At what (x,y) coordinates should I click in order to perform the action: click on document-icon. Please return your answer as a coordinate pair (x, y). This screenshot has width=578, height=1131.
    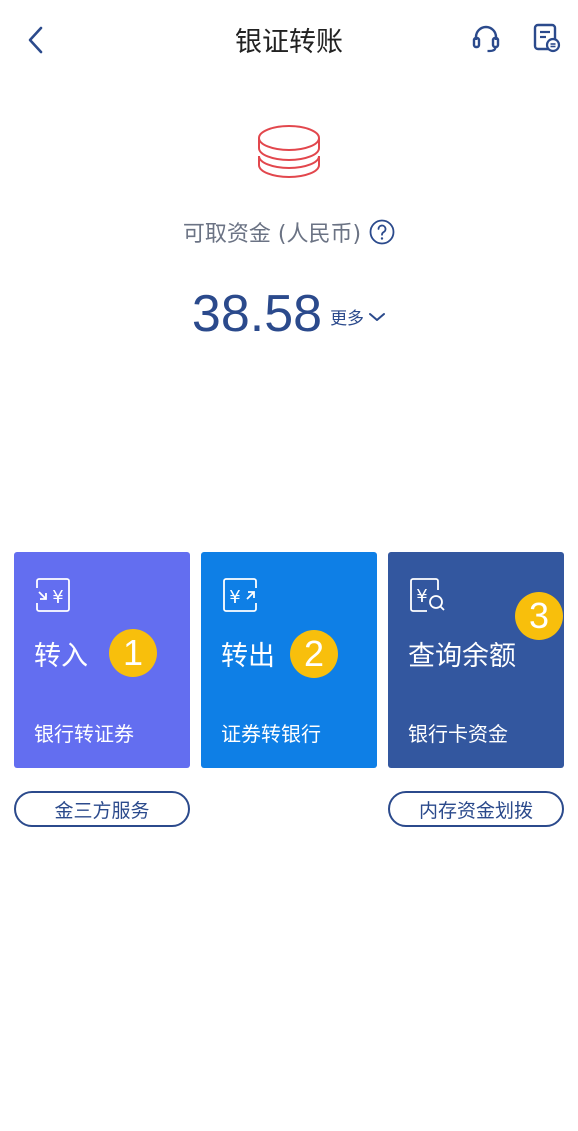
    Looking at the image, I should click on (547, 38).